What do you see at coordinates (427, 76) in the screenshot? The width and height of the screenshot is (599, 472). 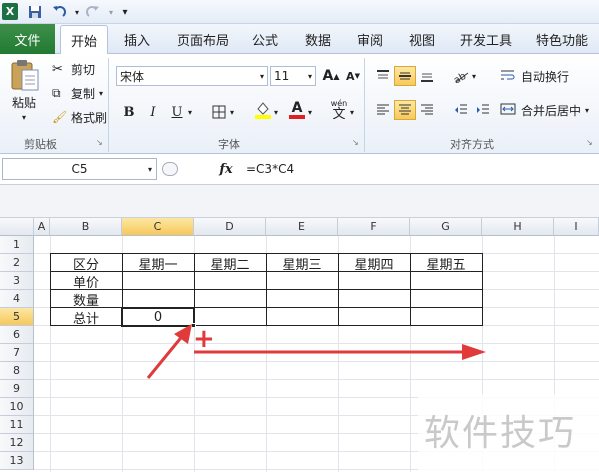 I see `align-bottom-icon` at bounding box center [427, 76].